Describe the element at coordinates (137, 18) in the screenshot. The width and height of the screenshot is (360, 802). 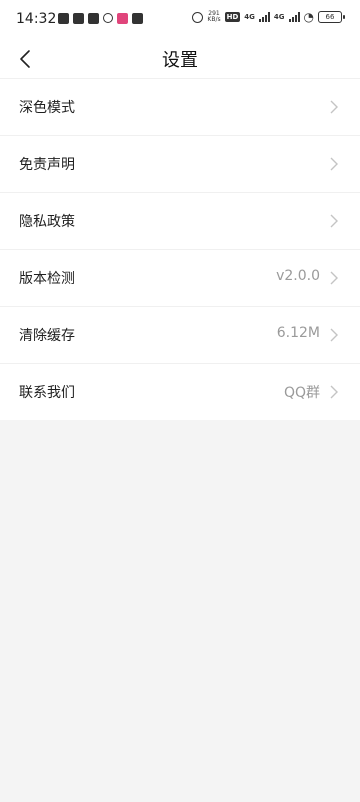
I see `translate-icon` at that location.